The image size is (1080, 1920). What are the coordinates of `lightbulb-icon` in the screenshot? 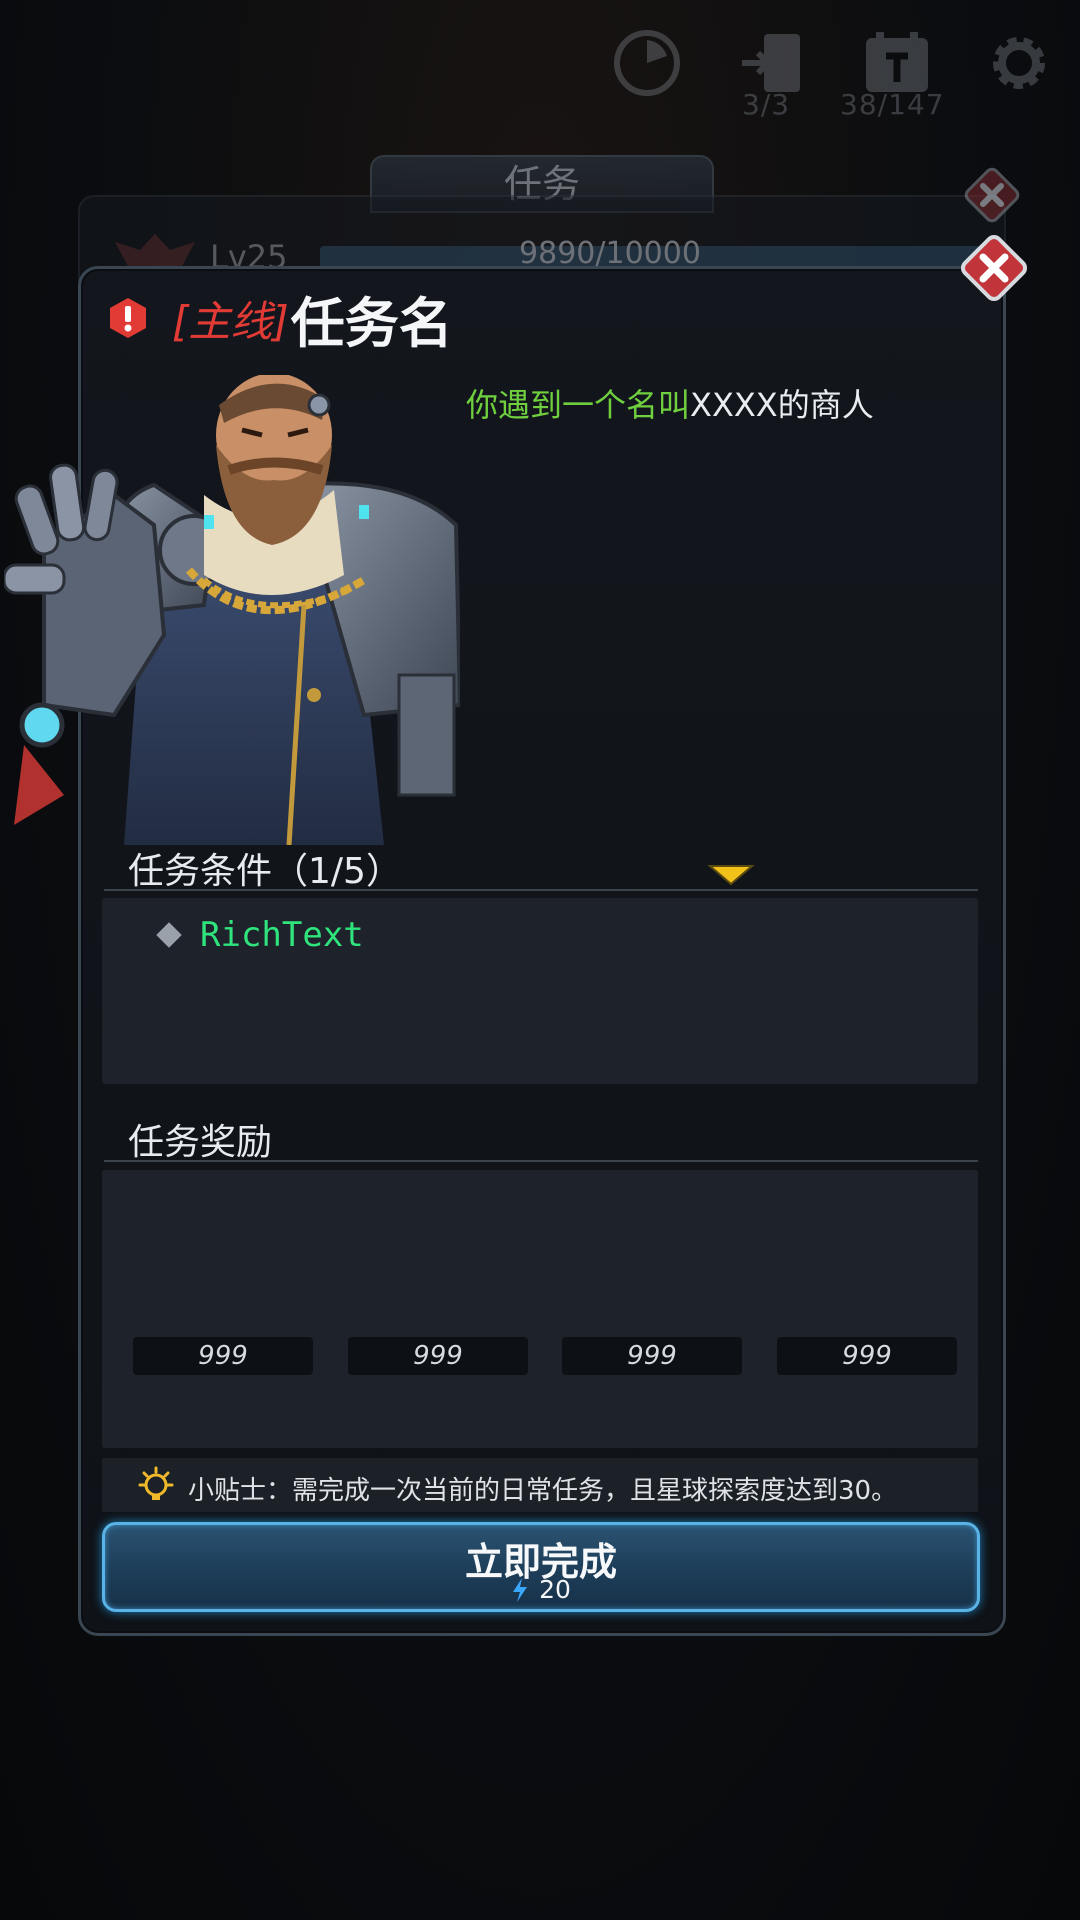 It's located at (156, 1483).